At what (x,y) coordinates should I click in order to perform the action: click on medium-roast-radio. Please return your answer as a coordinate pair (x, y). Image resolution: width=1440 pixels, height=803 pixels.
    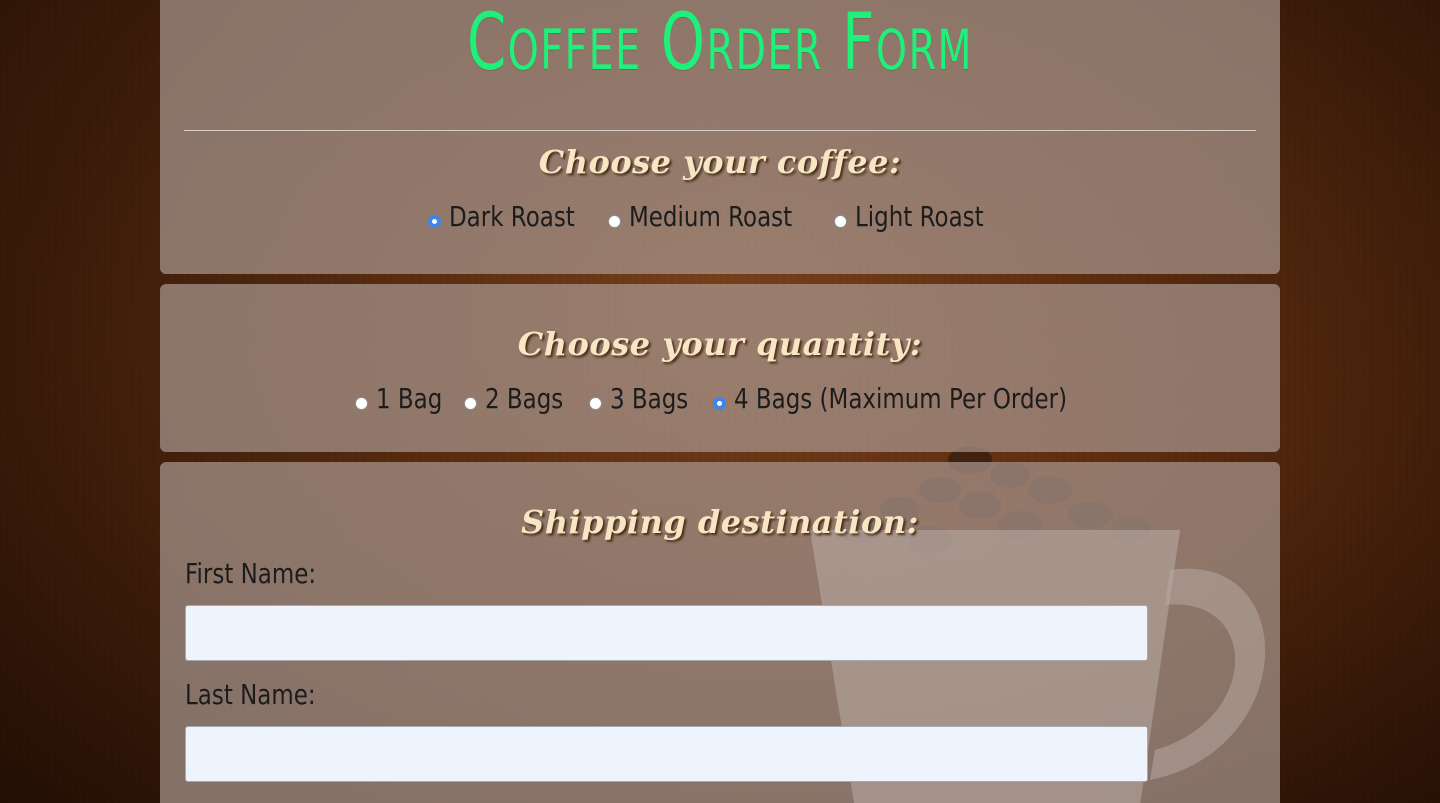
    Looking at the image, I should click on (615, 221).